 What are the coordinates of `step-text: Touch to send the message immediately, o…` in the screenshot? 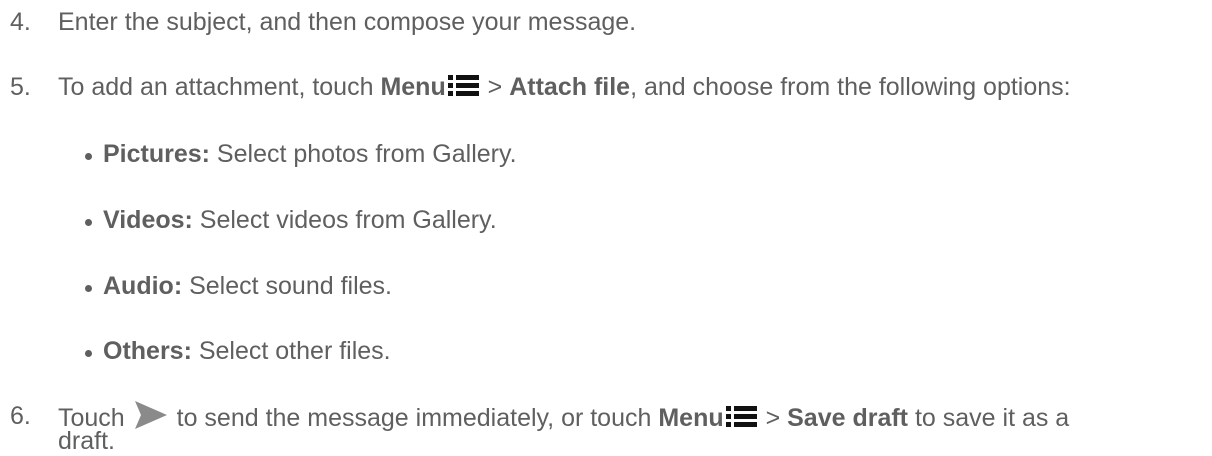 It's located at (563, 417).